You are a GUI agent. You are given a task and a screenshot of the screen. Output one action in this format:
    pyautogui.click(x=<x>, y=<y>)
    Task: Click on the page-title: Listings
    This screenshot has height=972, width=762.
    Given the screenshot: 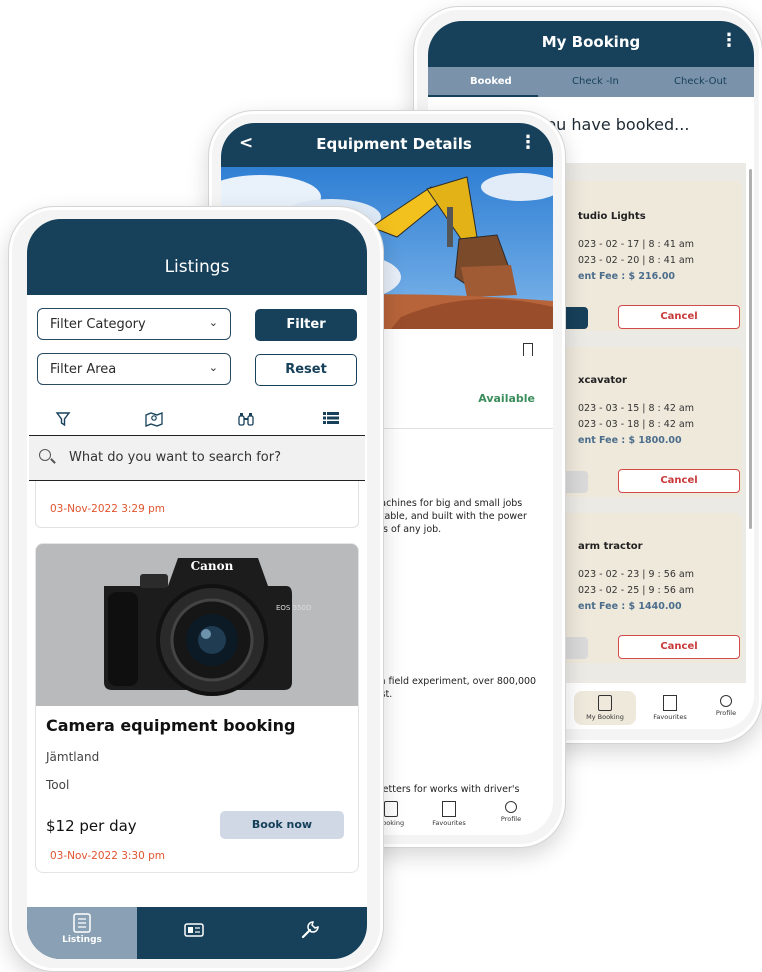 What is the action you would take?
    pyautogui.click(x=197, y=267)
    